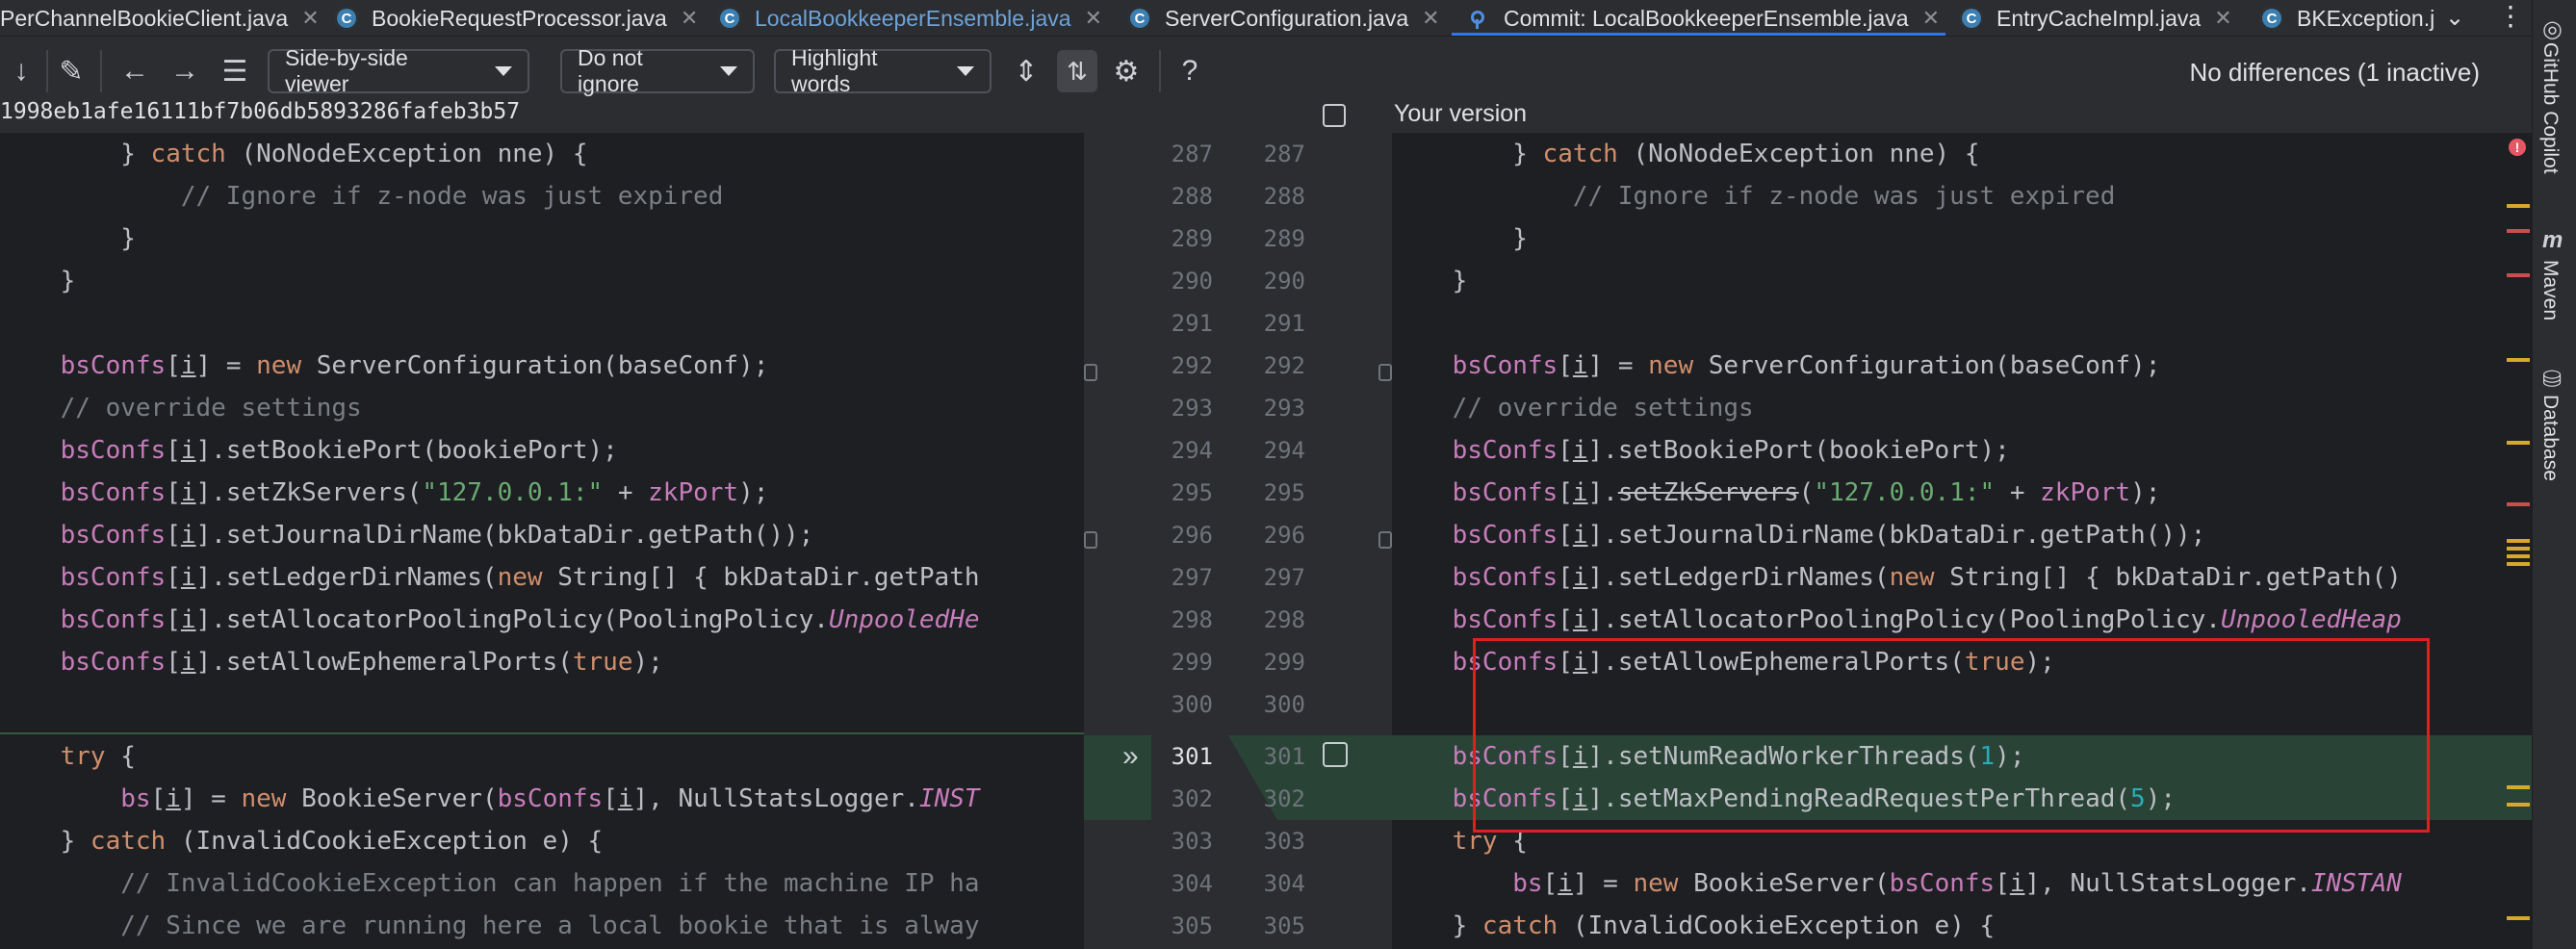 This screenshot has width=2576, height=949. What do you see at coordinates (1480, 18) in the screenshot?
I see `commit-diff-icon` at bounding box center [1480, 18].